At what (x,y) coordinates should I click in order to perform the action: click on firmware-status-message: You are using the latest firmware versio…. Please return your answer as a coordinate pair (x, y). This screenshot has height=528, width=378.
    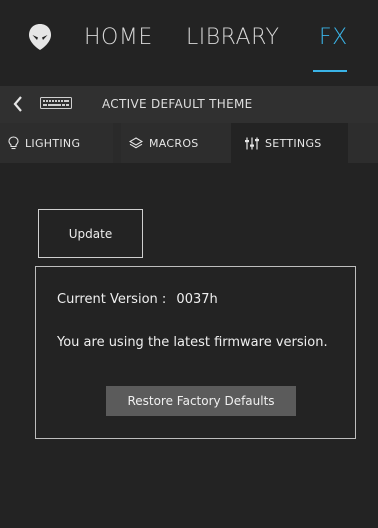
    Looking at the image, I should click on (192, 342).